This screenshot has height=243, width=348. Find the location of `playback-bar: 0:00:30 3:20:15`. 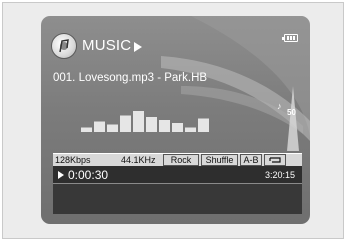

playback-bar: 0:00:30 3:20:15 is located at coordinates (177, 175).